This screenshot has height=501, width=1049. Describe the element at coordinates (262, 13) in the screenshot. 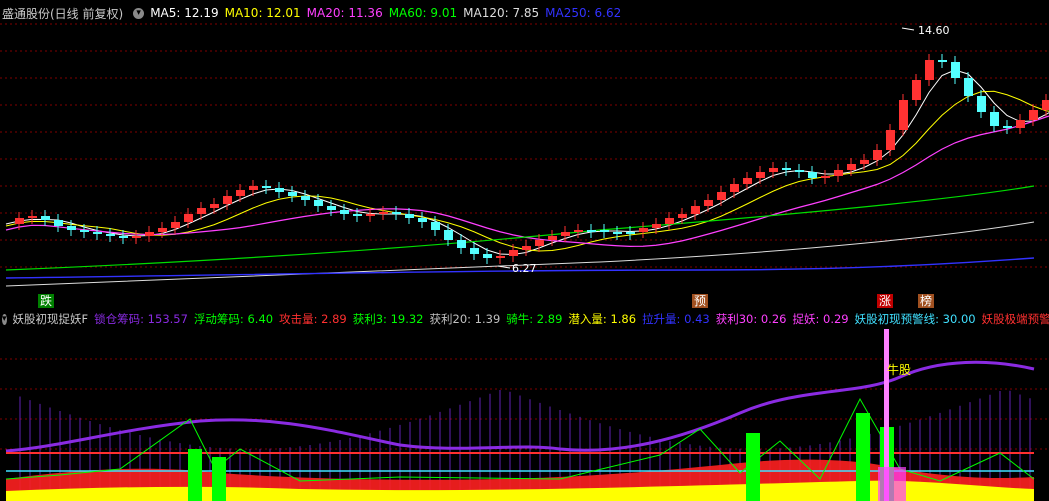

I see `ma10-label: MA10: 12.01` at that location.